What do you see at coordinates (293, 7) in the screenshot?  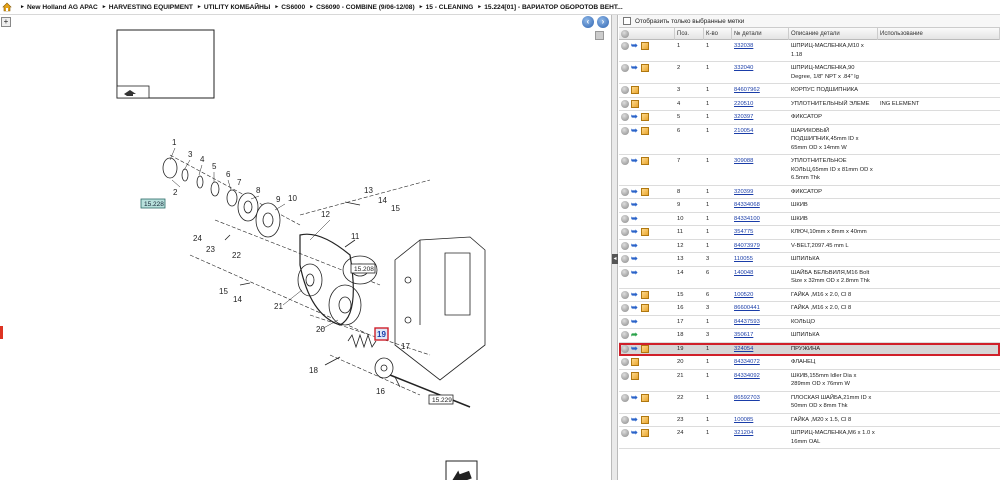 I see `breadcrumb-item: CS6000` at bounding box center [293, 7].